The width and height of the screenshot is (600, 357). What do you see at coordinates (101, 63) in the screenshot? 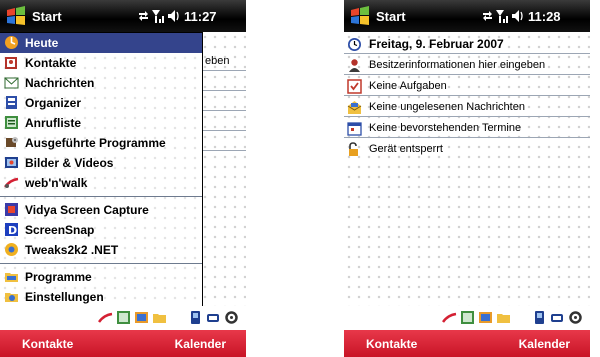
I see `menu-item-kontakte: Kontakte` at bounding box center [101, 63].